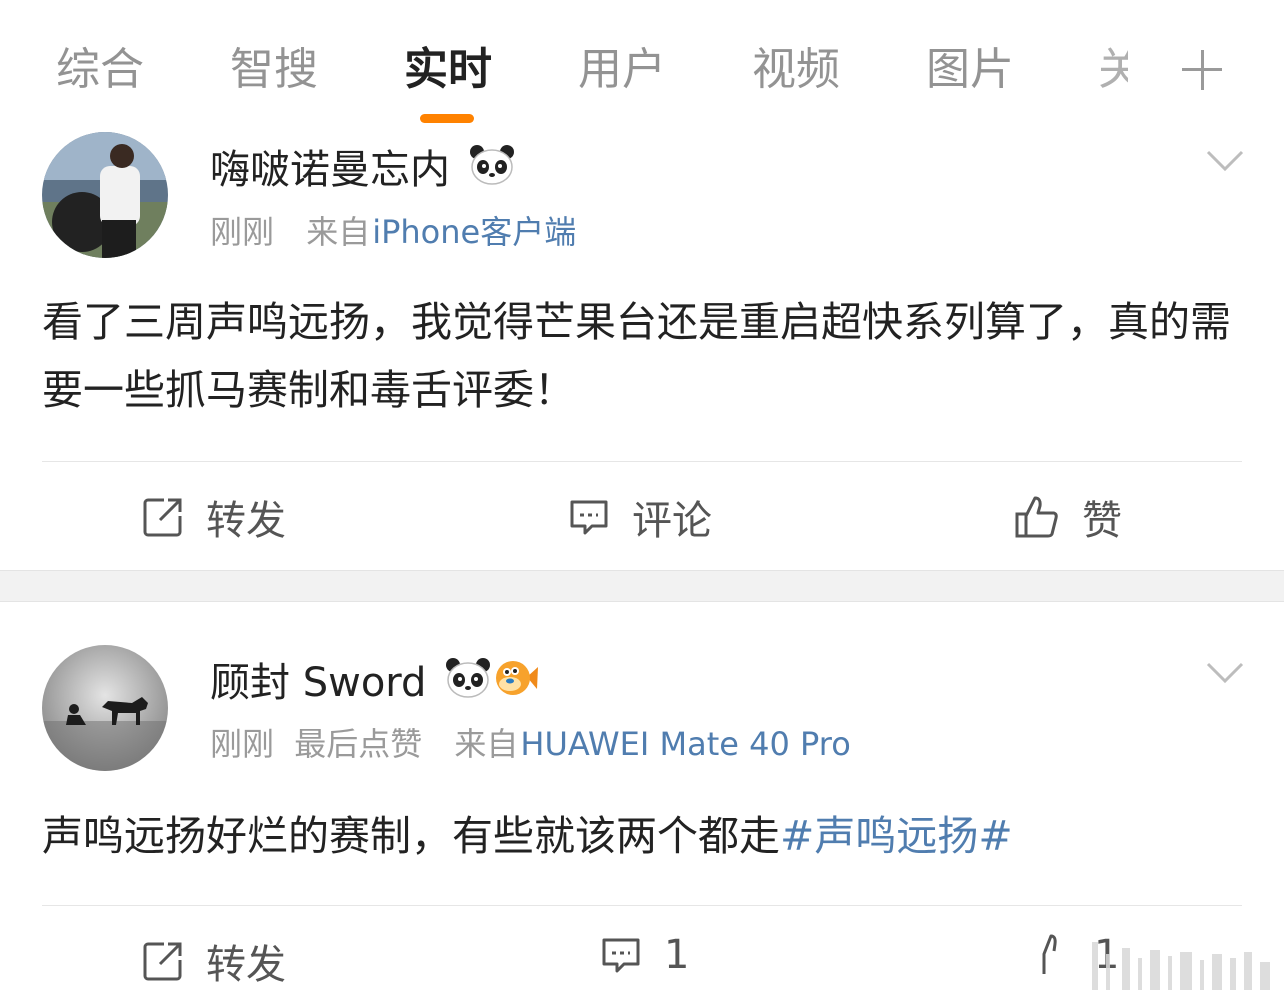 The width and height of the screenshot is (1284, 999). Describe the element at coordinates (411, 836) in the screenshot. I see `post-content: 声鸣远扬好烂的赛制，有些就该两个都走` at that location.